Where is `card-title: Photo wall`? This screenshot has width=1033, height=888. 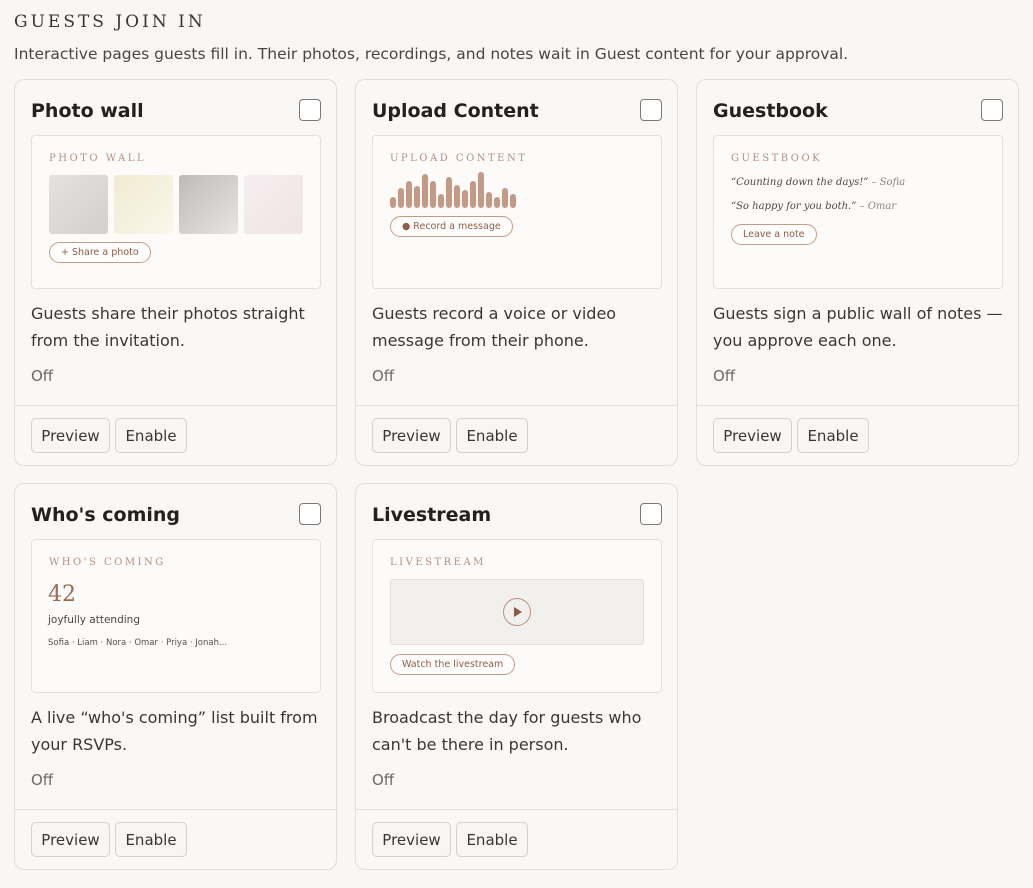 card-title: Photo wall is located at coordinates (87, 111).